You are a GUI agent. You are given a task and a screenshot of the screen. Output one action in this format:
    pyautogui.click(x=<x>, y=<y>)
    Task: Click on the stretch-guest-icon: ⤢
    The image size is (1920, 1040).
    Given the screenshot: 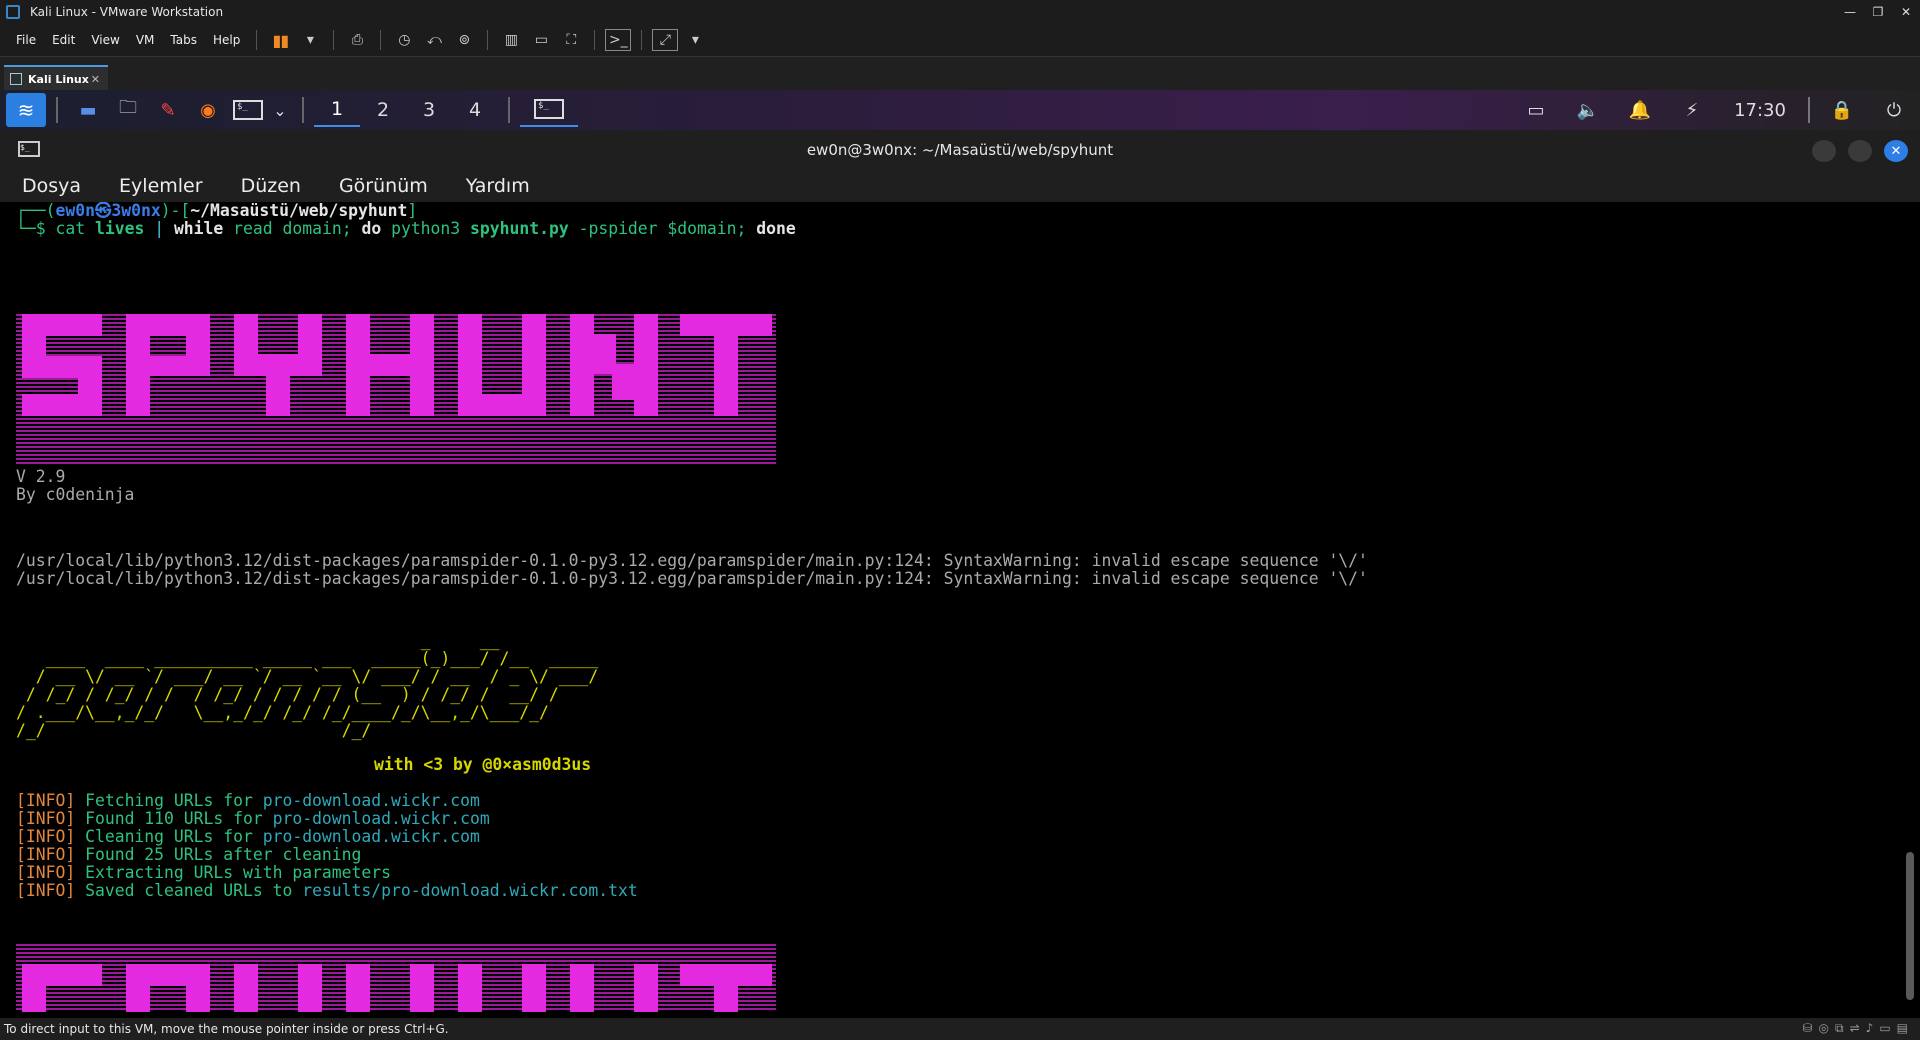 What is the action you would take?
    pyautogui.click(x=665, y=40)
    